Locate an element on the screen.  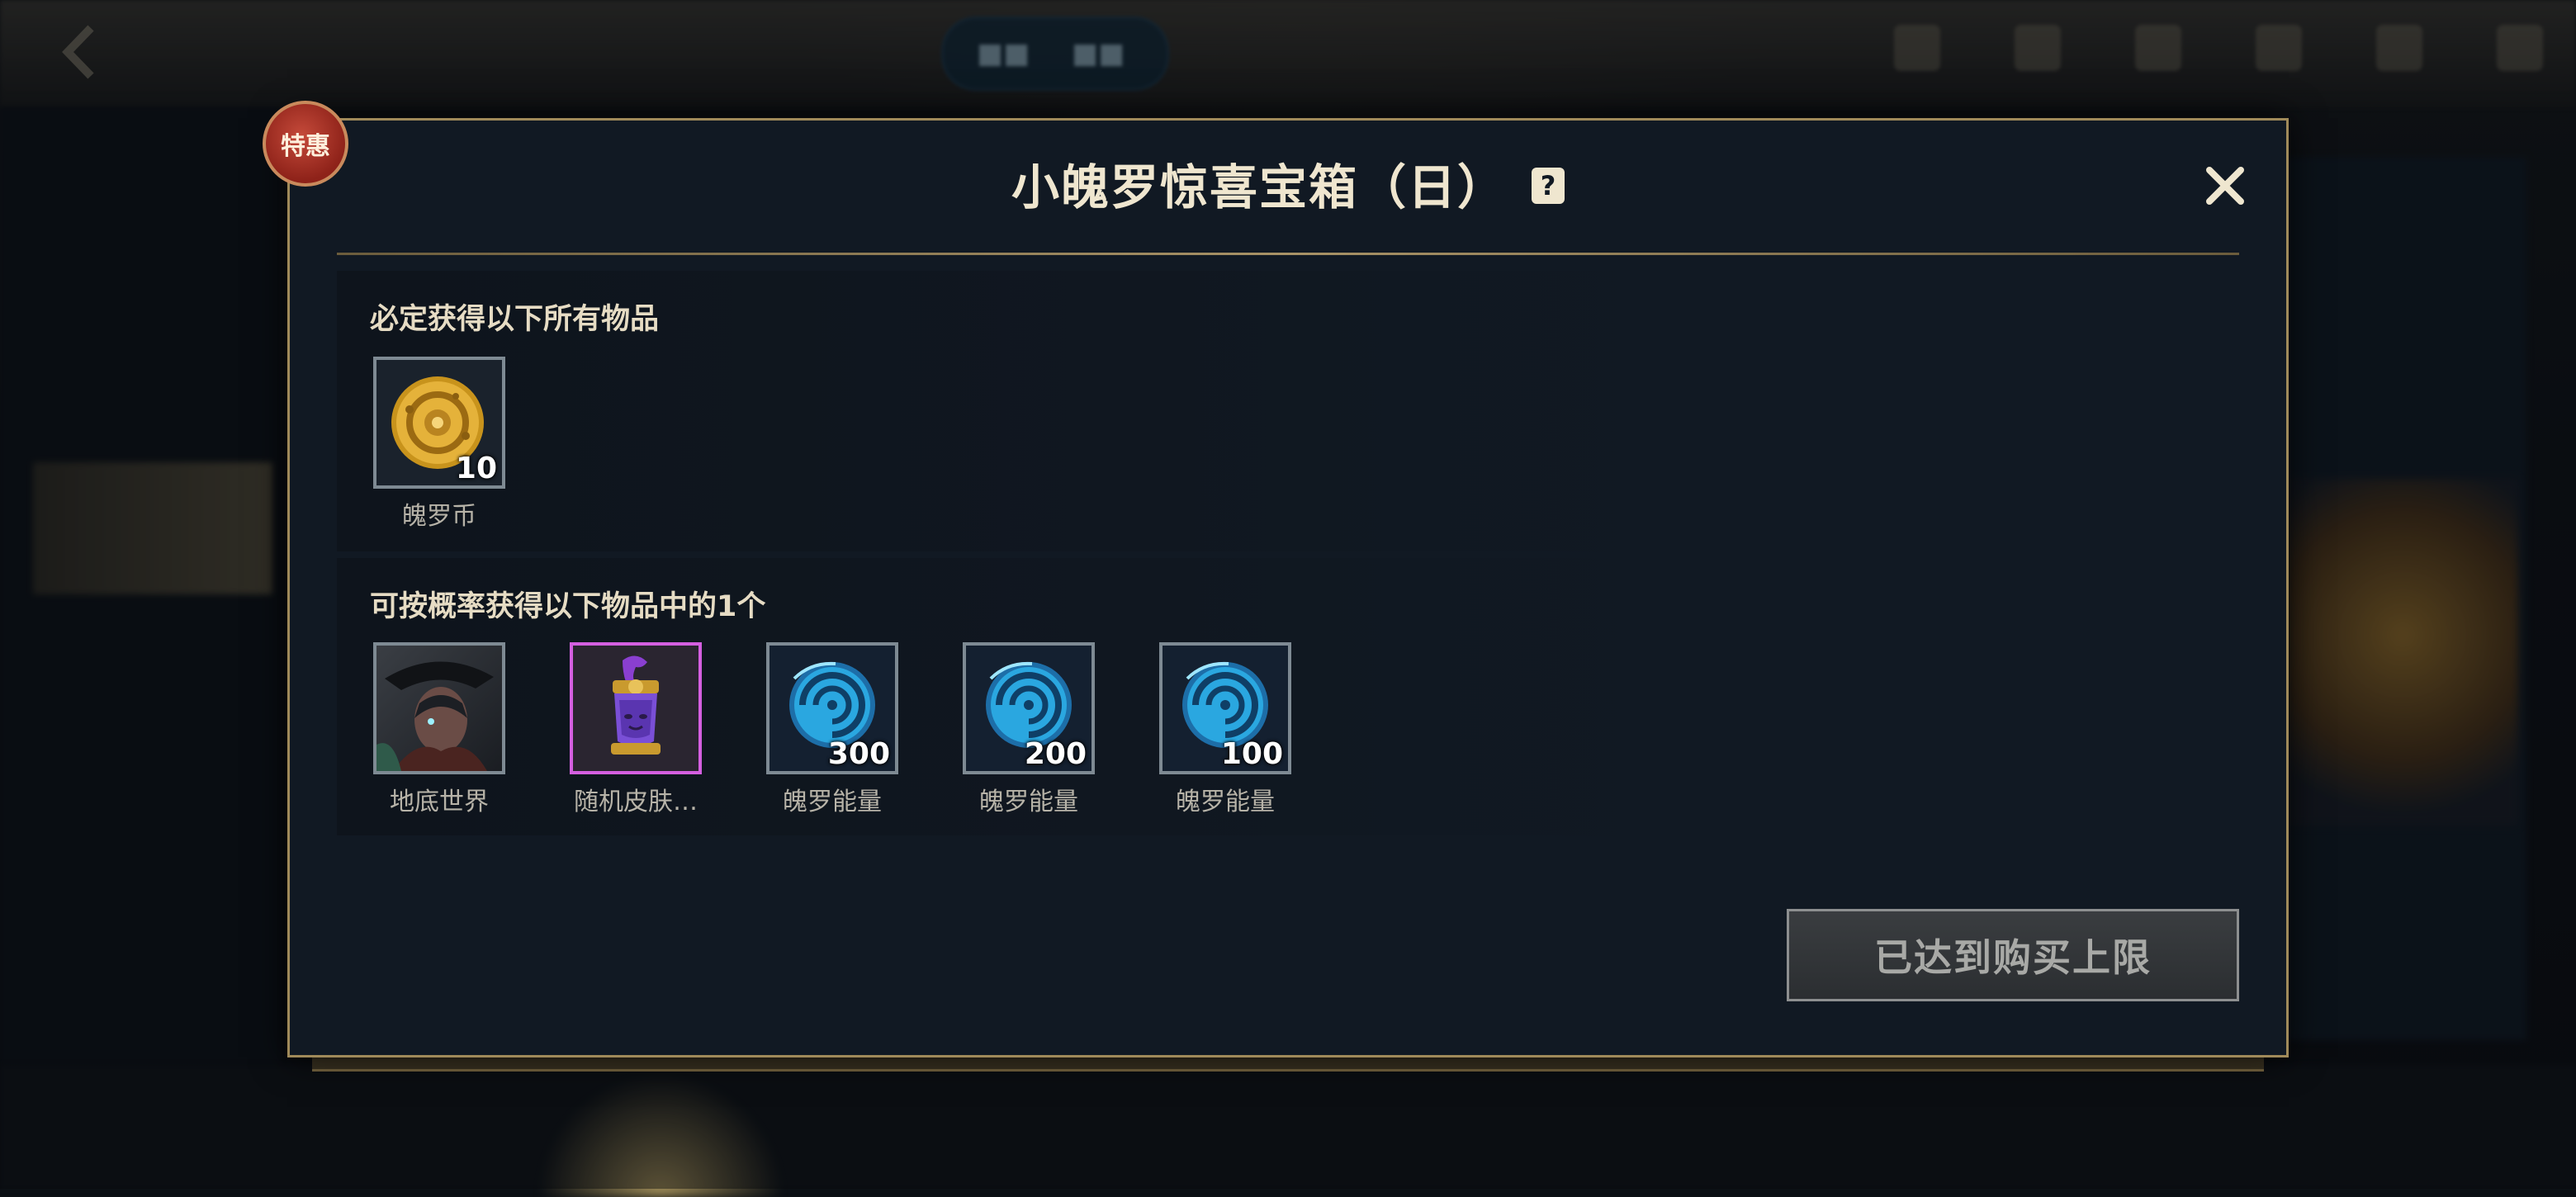
purchase-limit-label: 已达到购买上限 is located at coordinates (2013, 957).